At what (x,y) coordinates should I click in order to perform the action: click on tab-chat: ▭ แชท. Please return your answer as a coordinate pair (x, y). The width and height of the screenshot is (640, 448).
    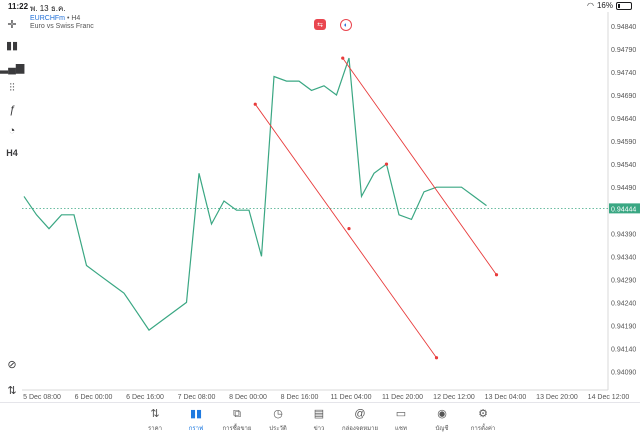
    Looking at the image, I should click on (401, 420).